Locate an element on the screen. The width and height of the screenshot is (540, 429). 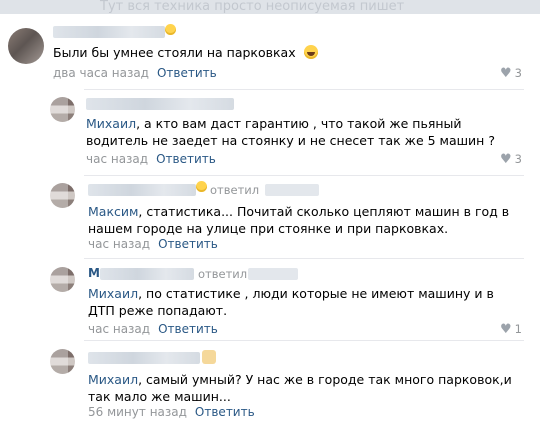
comment-meta: 56 минут назад Ответить is located at coordinates (171, 412).